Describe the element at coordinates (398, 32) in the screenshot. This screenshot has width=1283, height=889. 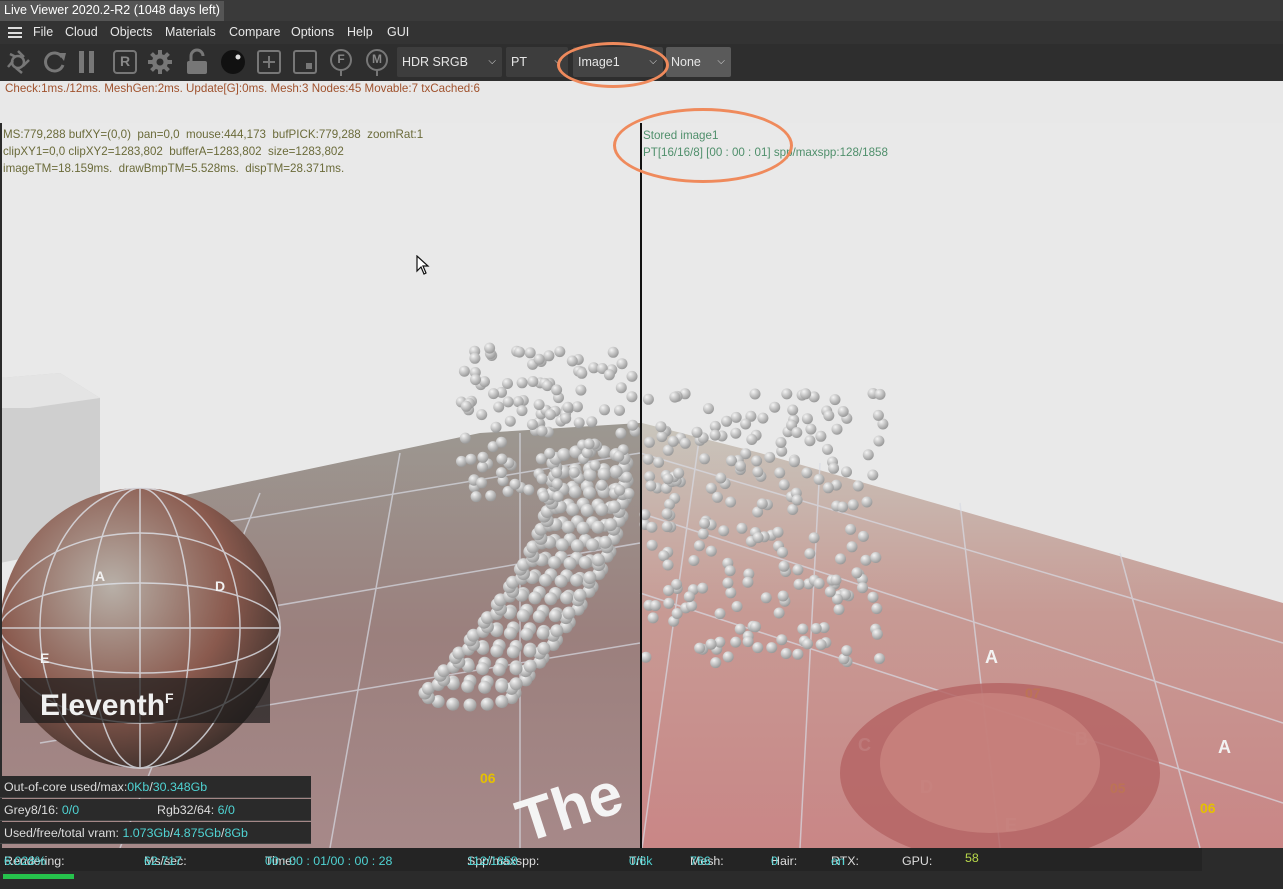
I see `menu-gui: GUI` at that location.